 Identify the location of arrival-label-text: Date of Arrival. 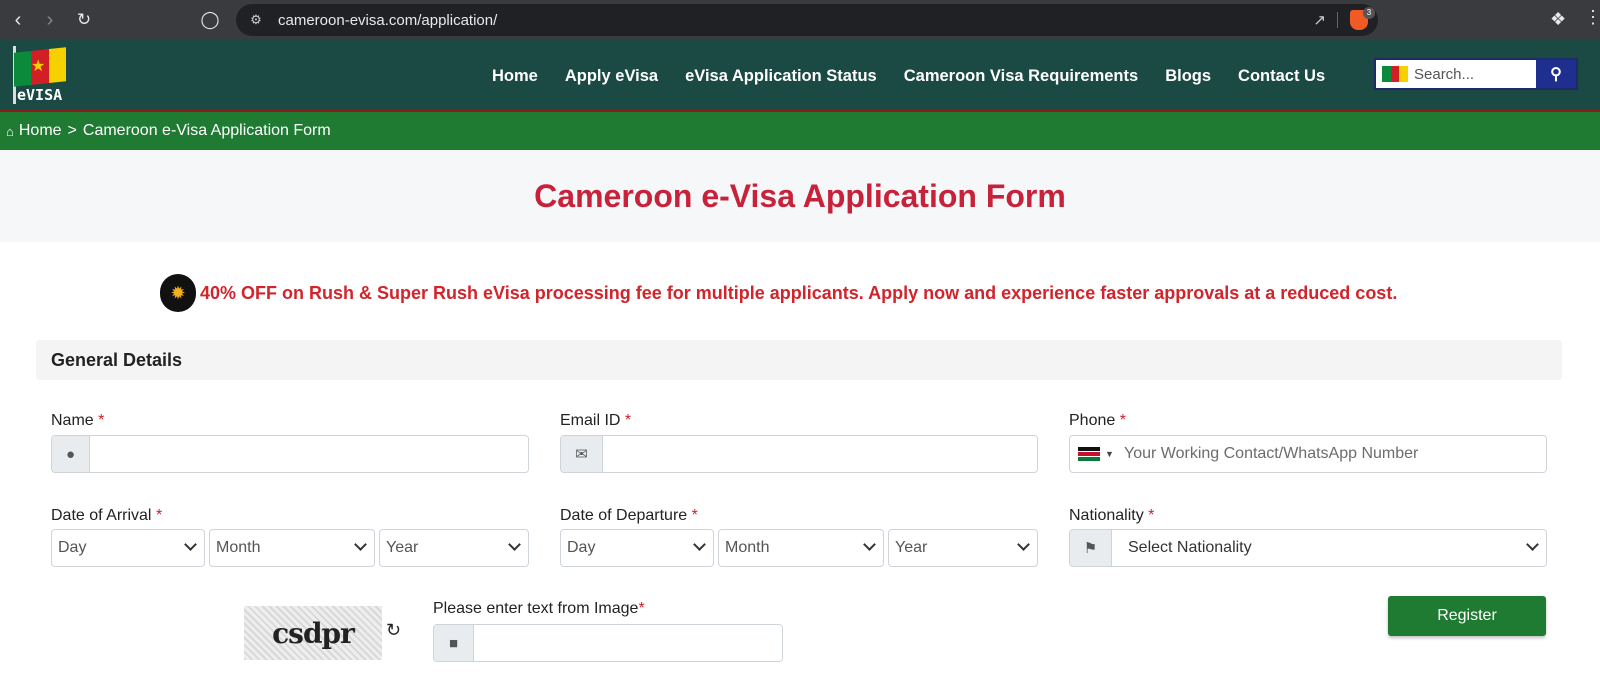
(101, 515).